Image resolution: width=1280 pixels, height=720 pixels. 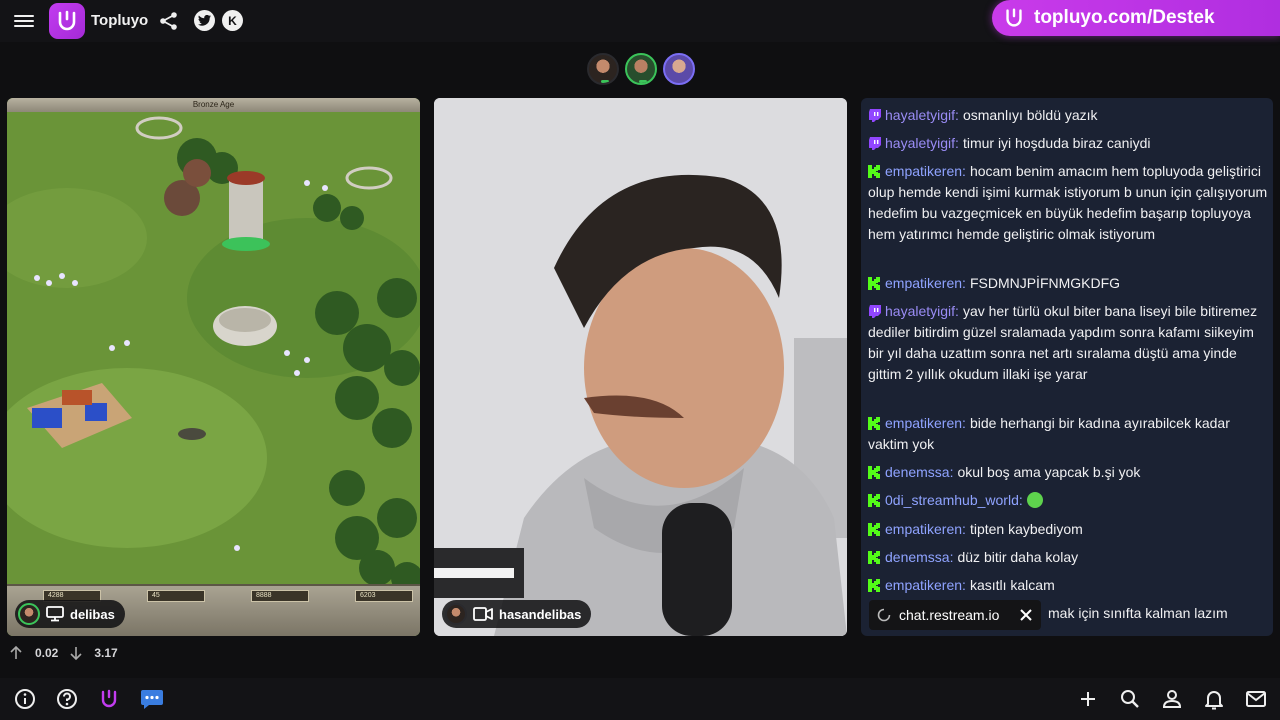 I want to click on chat-message-text: kasıtlı kalcam, so click(x=1012, y=585).